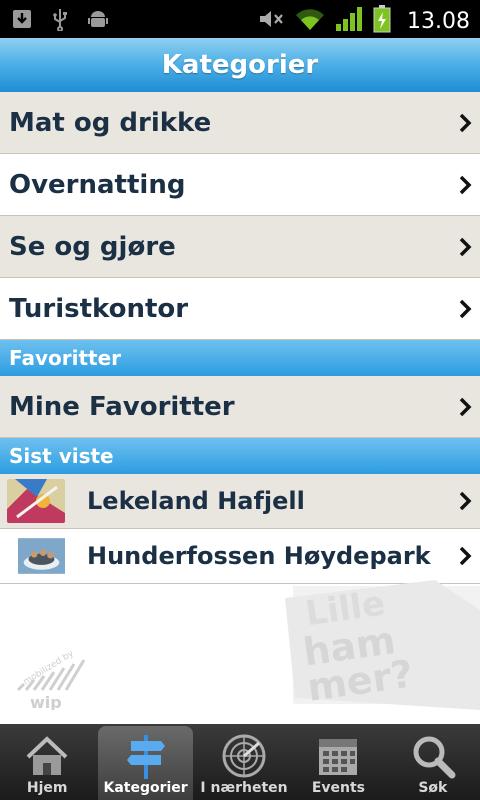  Describe the element at coordinates (244, 756) in the screenshot. I see `radar-icon` at that location.